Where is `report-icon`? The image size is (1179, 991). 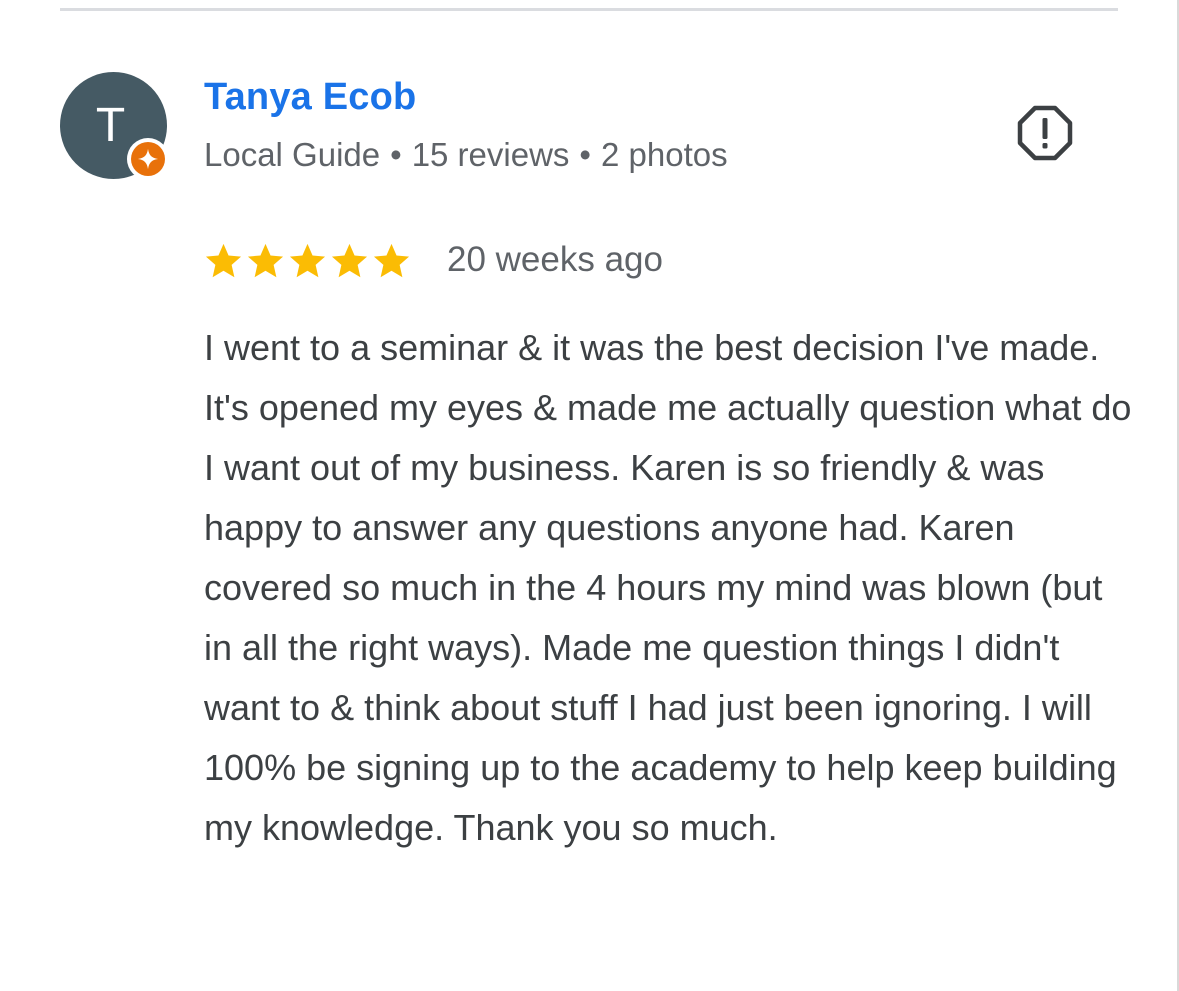
report-icon is located at coordinates (1045, 133).